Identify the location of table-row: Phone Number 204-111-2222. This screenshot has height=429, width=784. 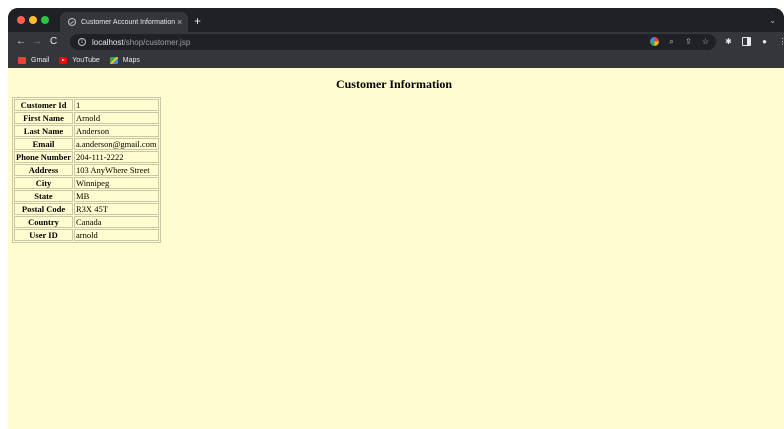
(86, 157).